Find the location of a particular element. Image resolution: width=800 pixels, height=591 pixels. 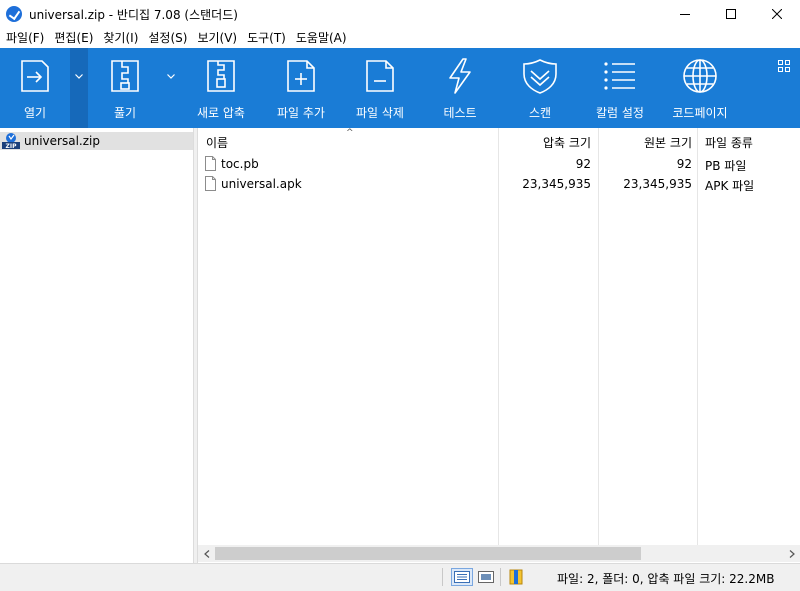

scroll-thumb is located at coordinates (428, 553).